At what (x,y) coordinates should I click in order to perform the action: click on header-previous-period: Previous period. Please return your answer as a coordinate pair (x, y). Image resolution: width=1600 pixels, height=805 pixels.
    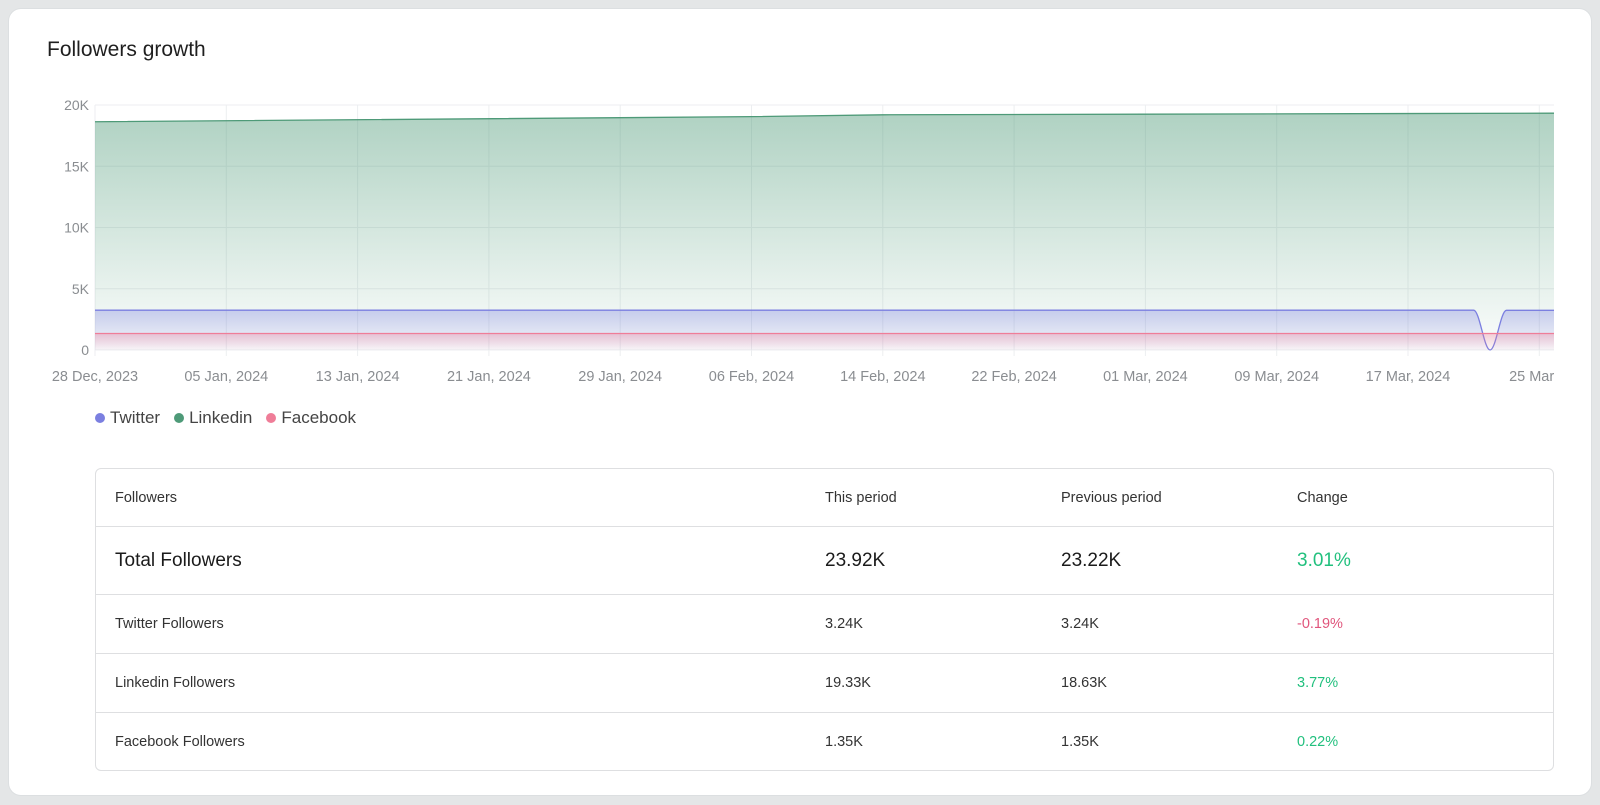
    Looking at the image, I should click on (1111, 497).